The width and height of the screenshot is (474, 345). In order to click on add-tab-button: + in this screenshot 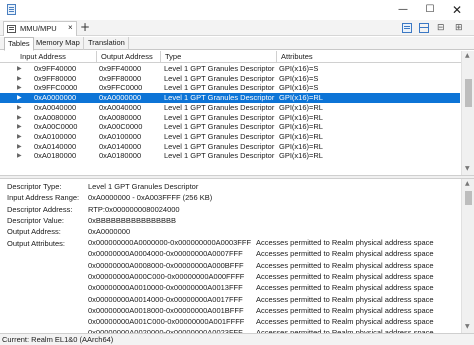, I will do `click(85, 27)`.